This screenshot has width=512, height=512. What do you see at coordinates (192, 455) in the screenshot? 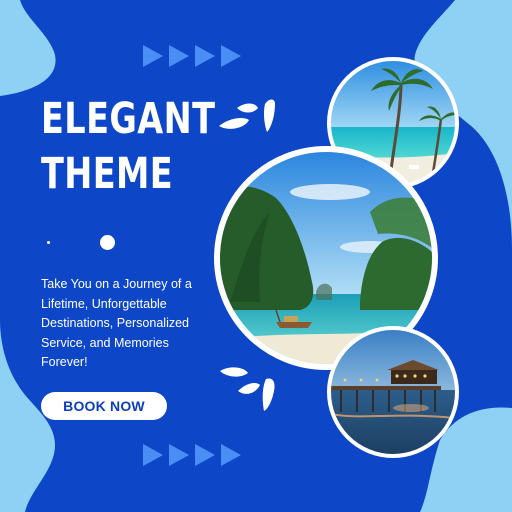
I see `bottom-arrows` at bounding box center [192, 455].